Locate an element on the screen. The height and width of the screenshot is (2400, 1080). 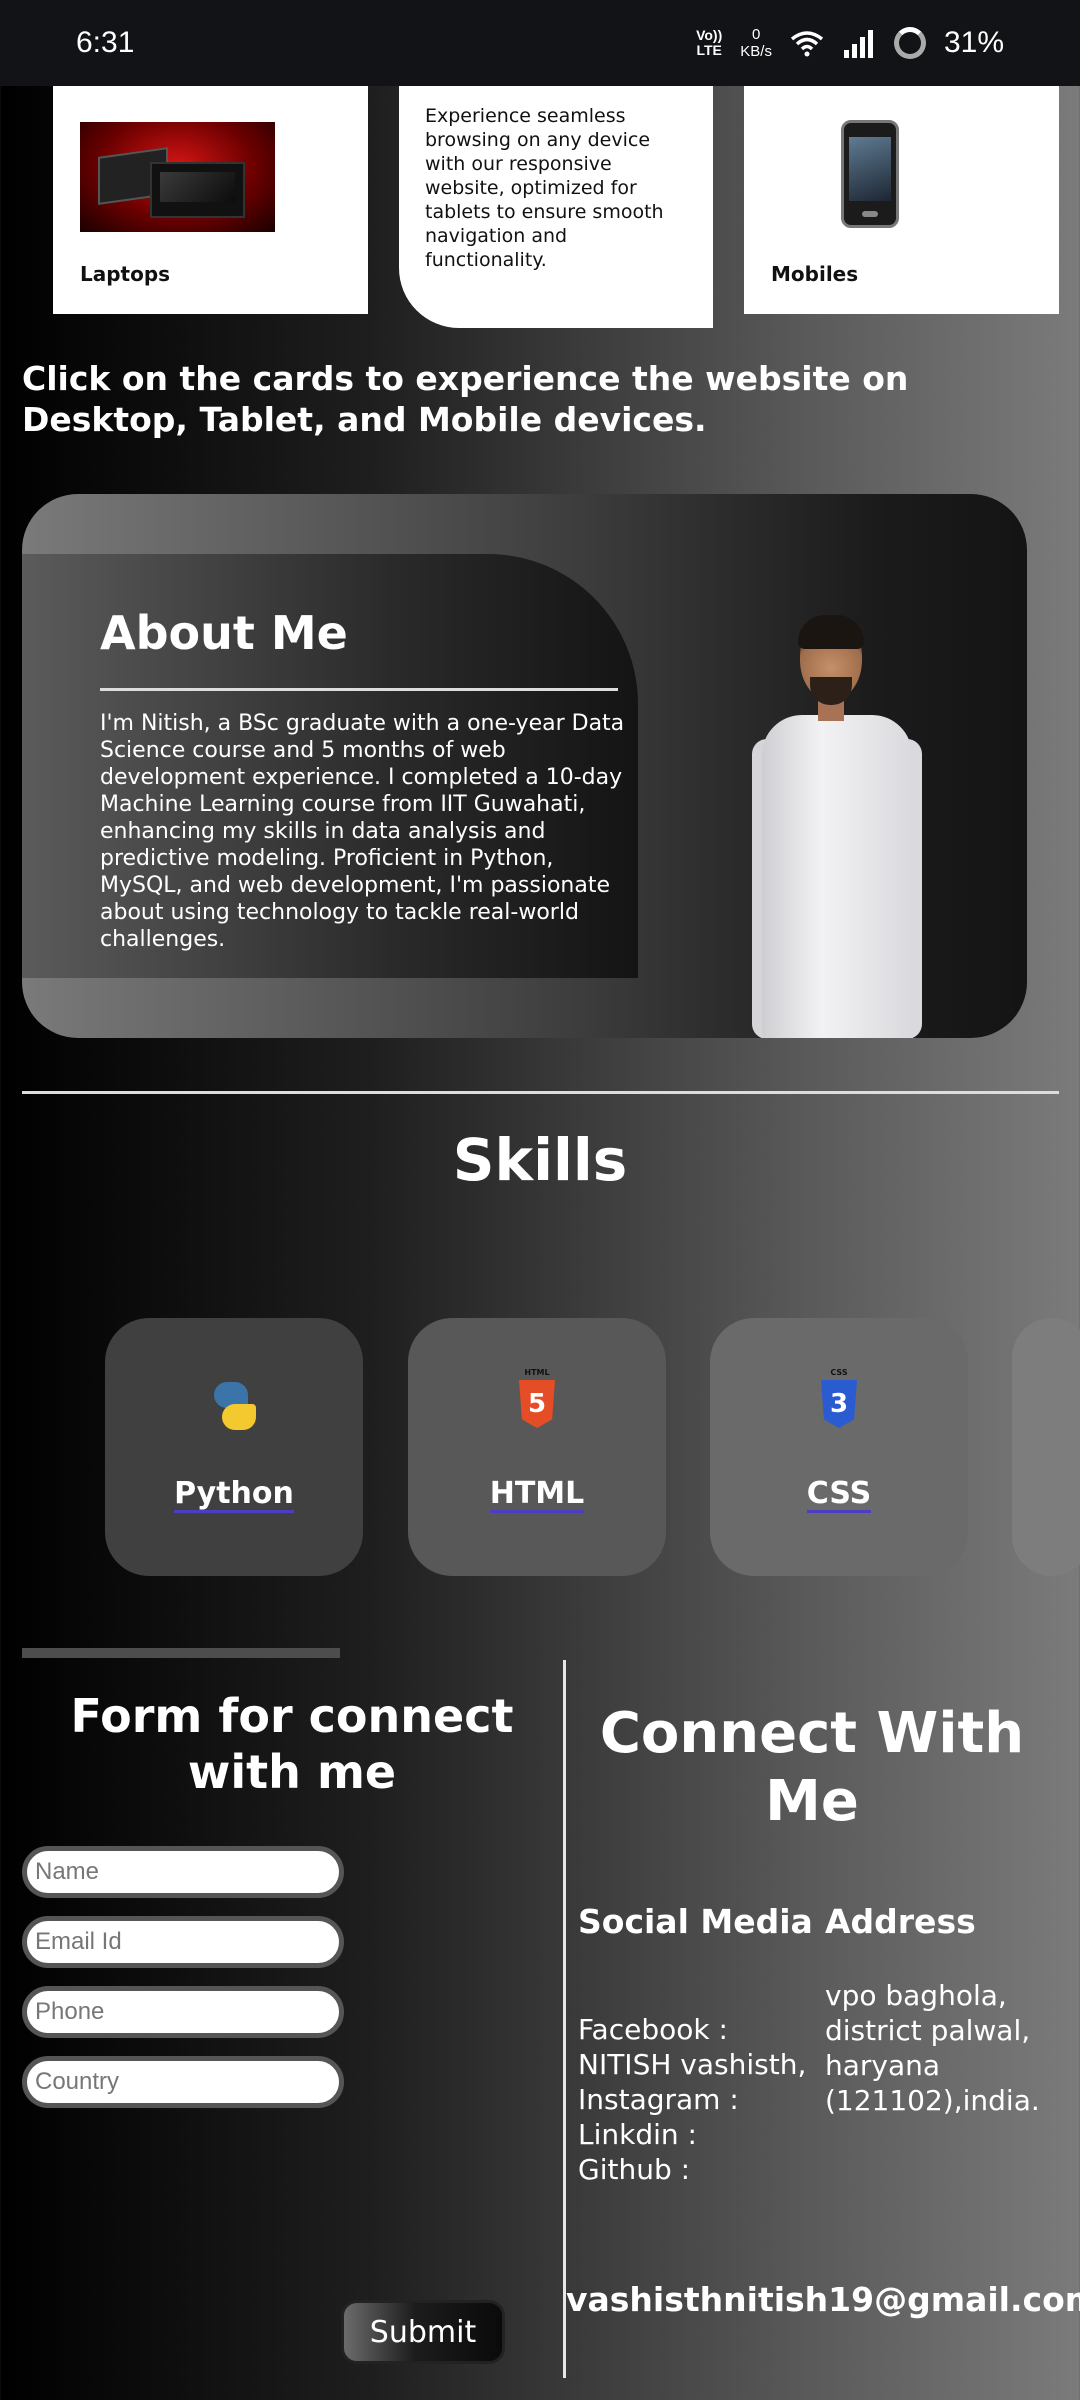
python-icon is located at coordinates (234, 1406).